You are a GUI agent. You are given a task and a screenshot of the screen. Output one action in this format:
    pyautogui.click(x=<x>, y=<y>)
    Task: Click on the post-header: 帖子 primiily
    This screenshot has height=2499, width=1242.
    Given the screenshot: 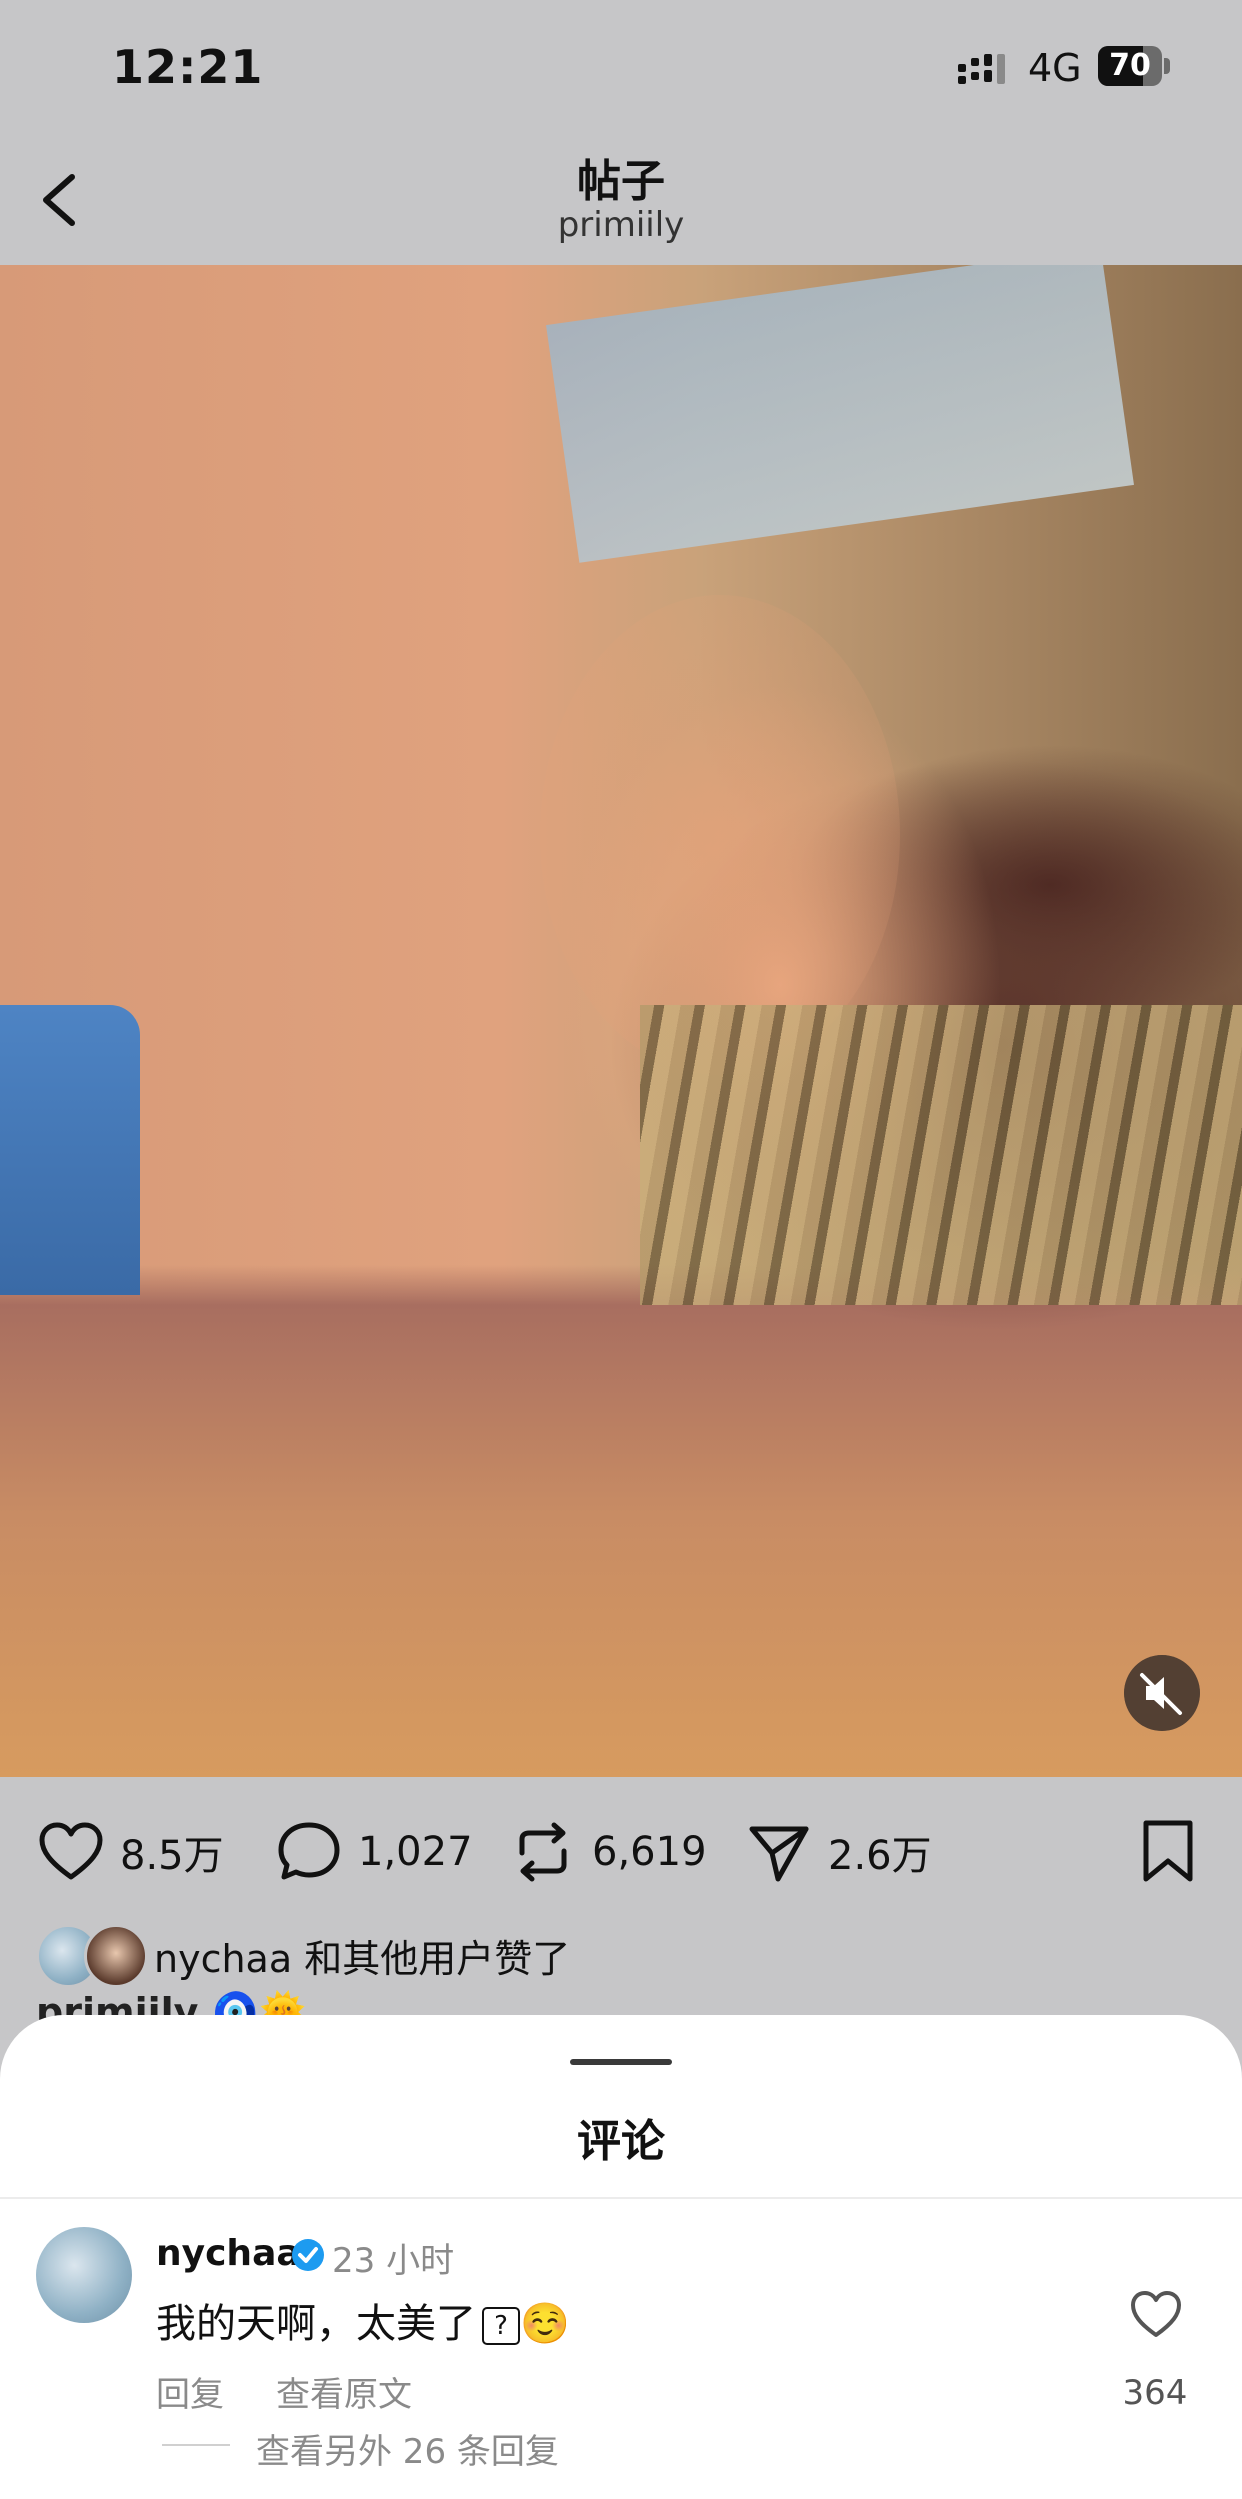 What is the action you would take?
    pyautogui.click(x=621, y=200)
    